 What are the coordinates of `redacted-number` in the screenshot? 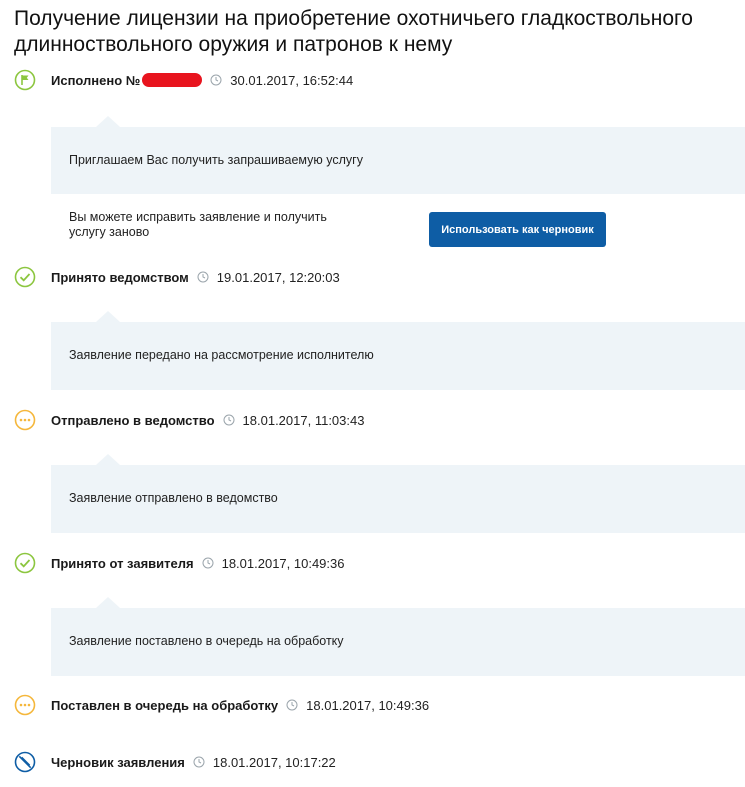 It's located at (172, 80).